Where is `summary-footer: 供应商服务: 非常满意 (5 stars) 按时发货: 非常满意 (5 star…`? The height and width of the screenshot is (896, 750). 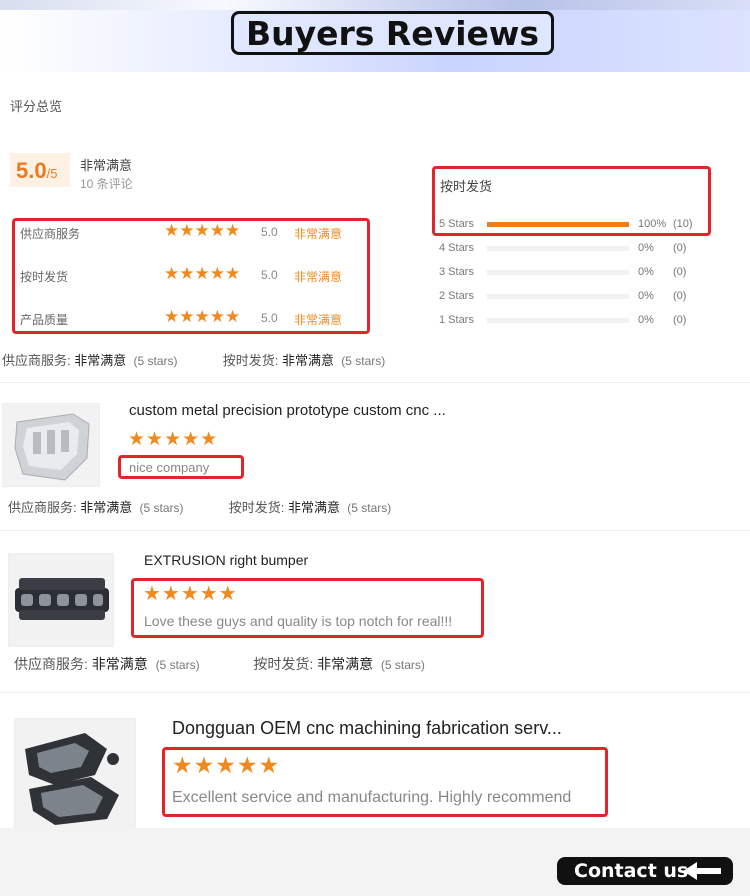 summary-footer: 供应商服务: 非常满意 (5 stars) 按时发货: 非常满意 (5 star… is located at coordinates (193, 359).